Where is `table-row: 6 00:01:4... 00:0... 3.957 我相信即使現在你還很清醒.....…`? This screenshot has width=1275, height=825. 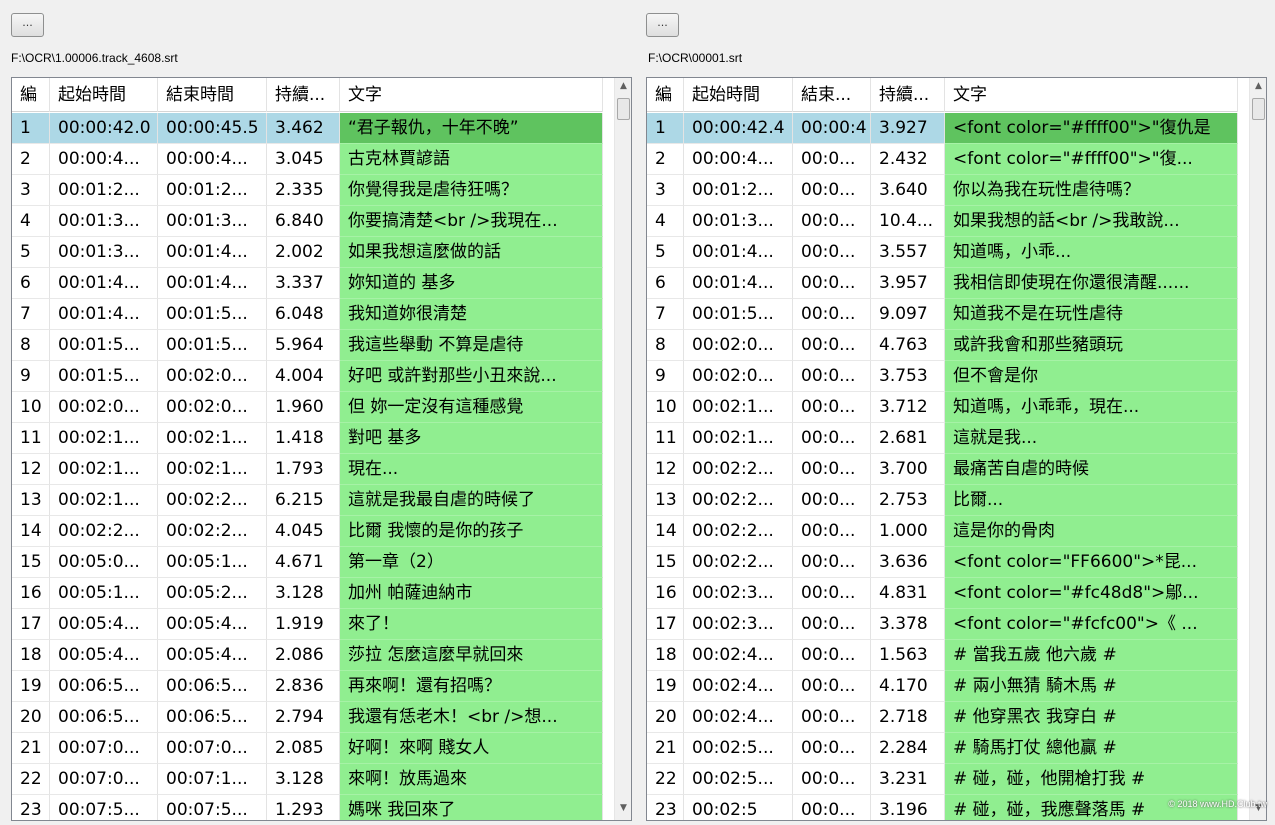
table-row: 6 00:01:4... 00:0... 3.957 我相信即使現在你還很清醒.....… is located at coordinates (942, 283).